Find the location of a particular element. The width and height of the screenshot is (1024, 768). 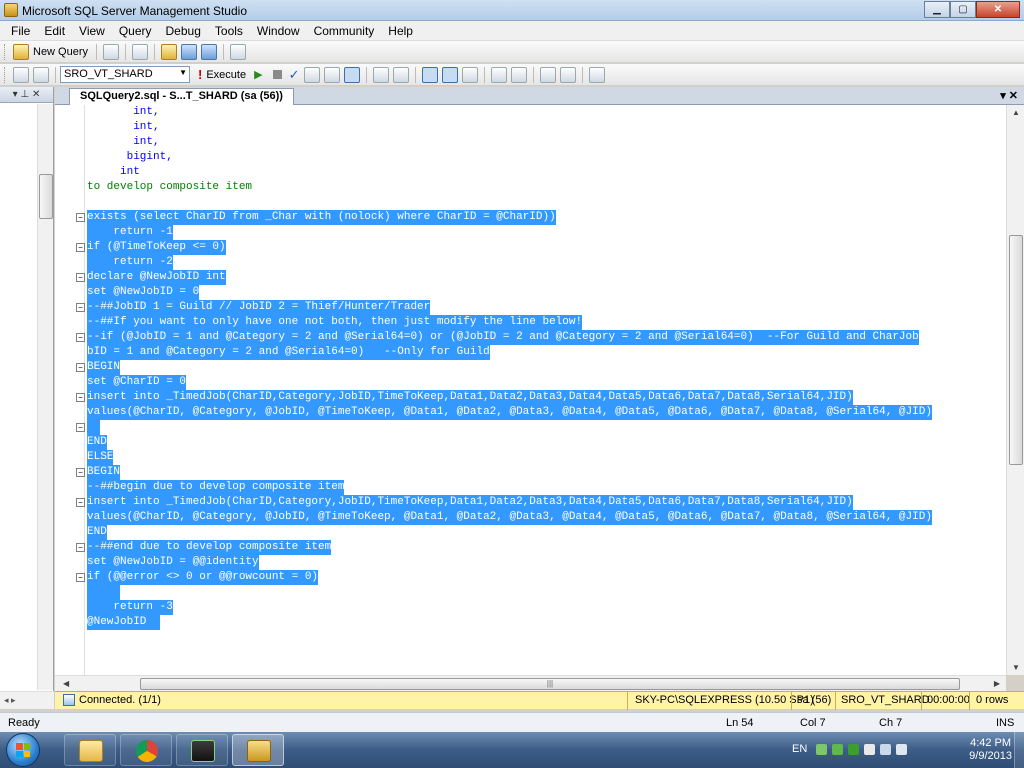

results-to-grid-icon is located at coordinates (352, 74).